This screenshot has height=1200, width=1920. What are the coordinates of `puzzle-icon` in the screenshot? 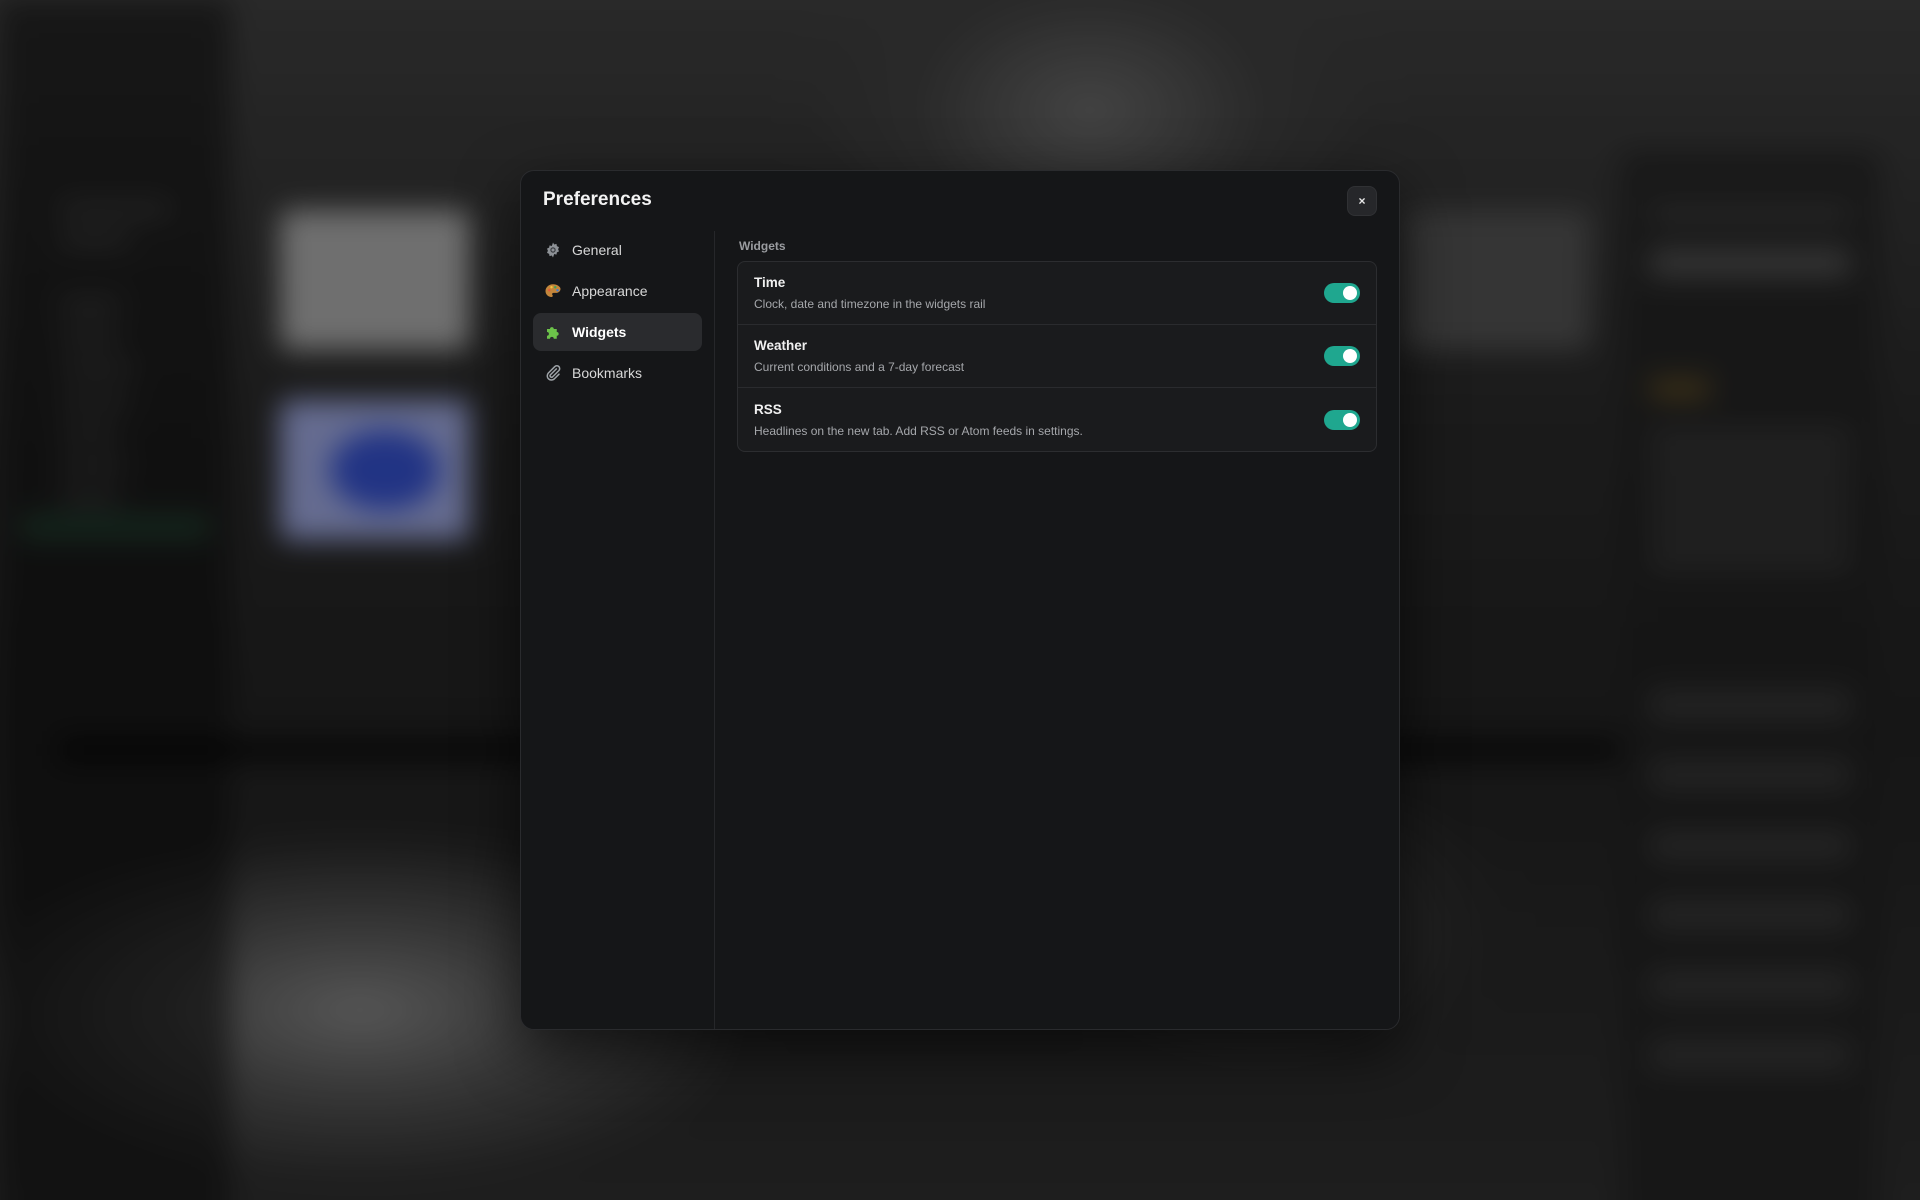 It's located at (553, 332).